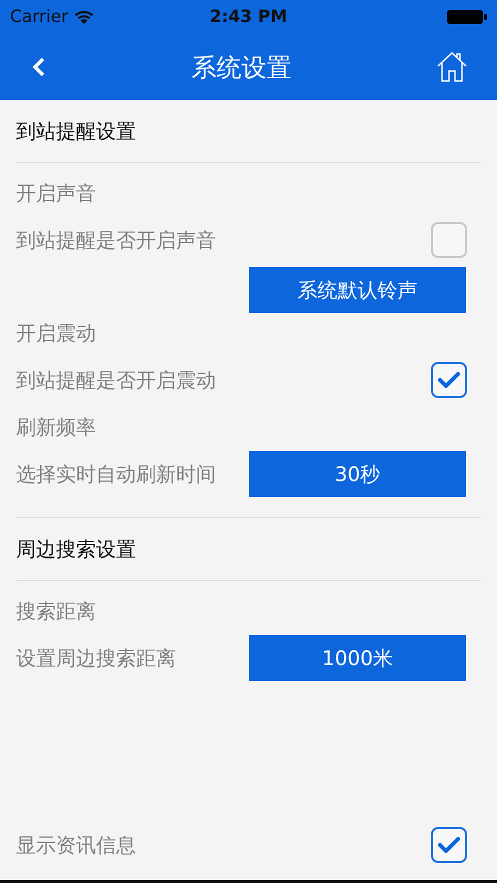  What do you see at coordinates (56, 611) in the screenshot?
I see `setting-heading: 搜索距离` at bounding box center [56, 611].